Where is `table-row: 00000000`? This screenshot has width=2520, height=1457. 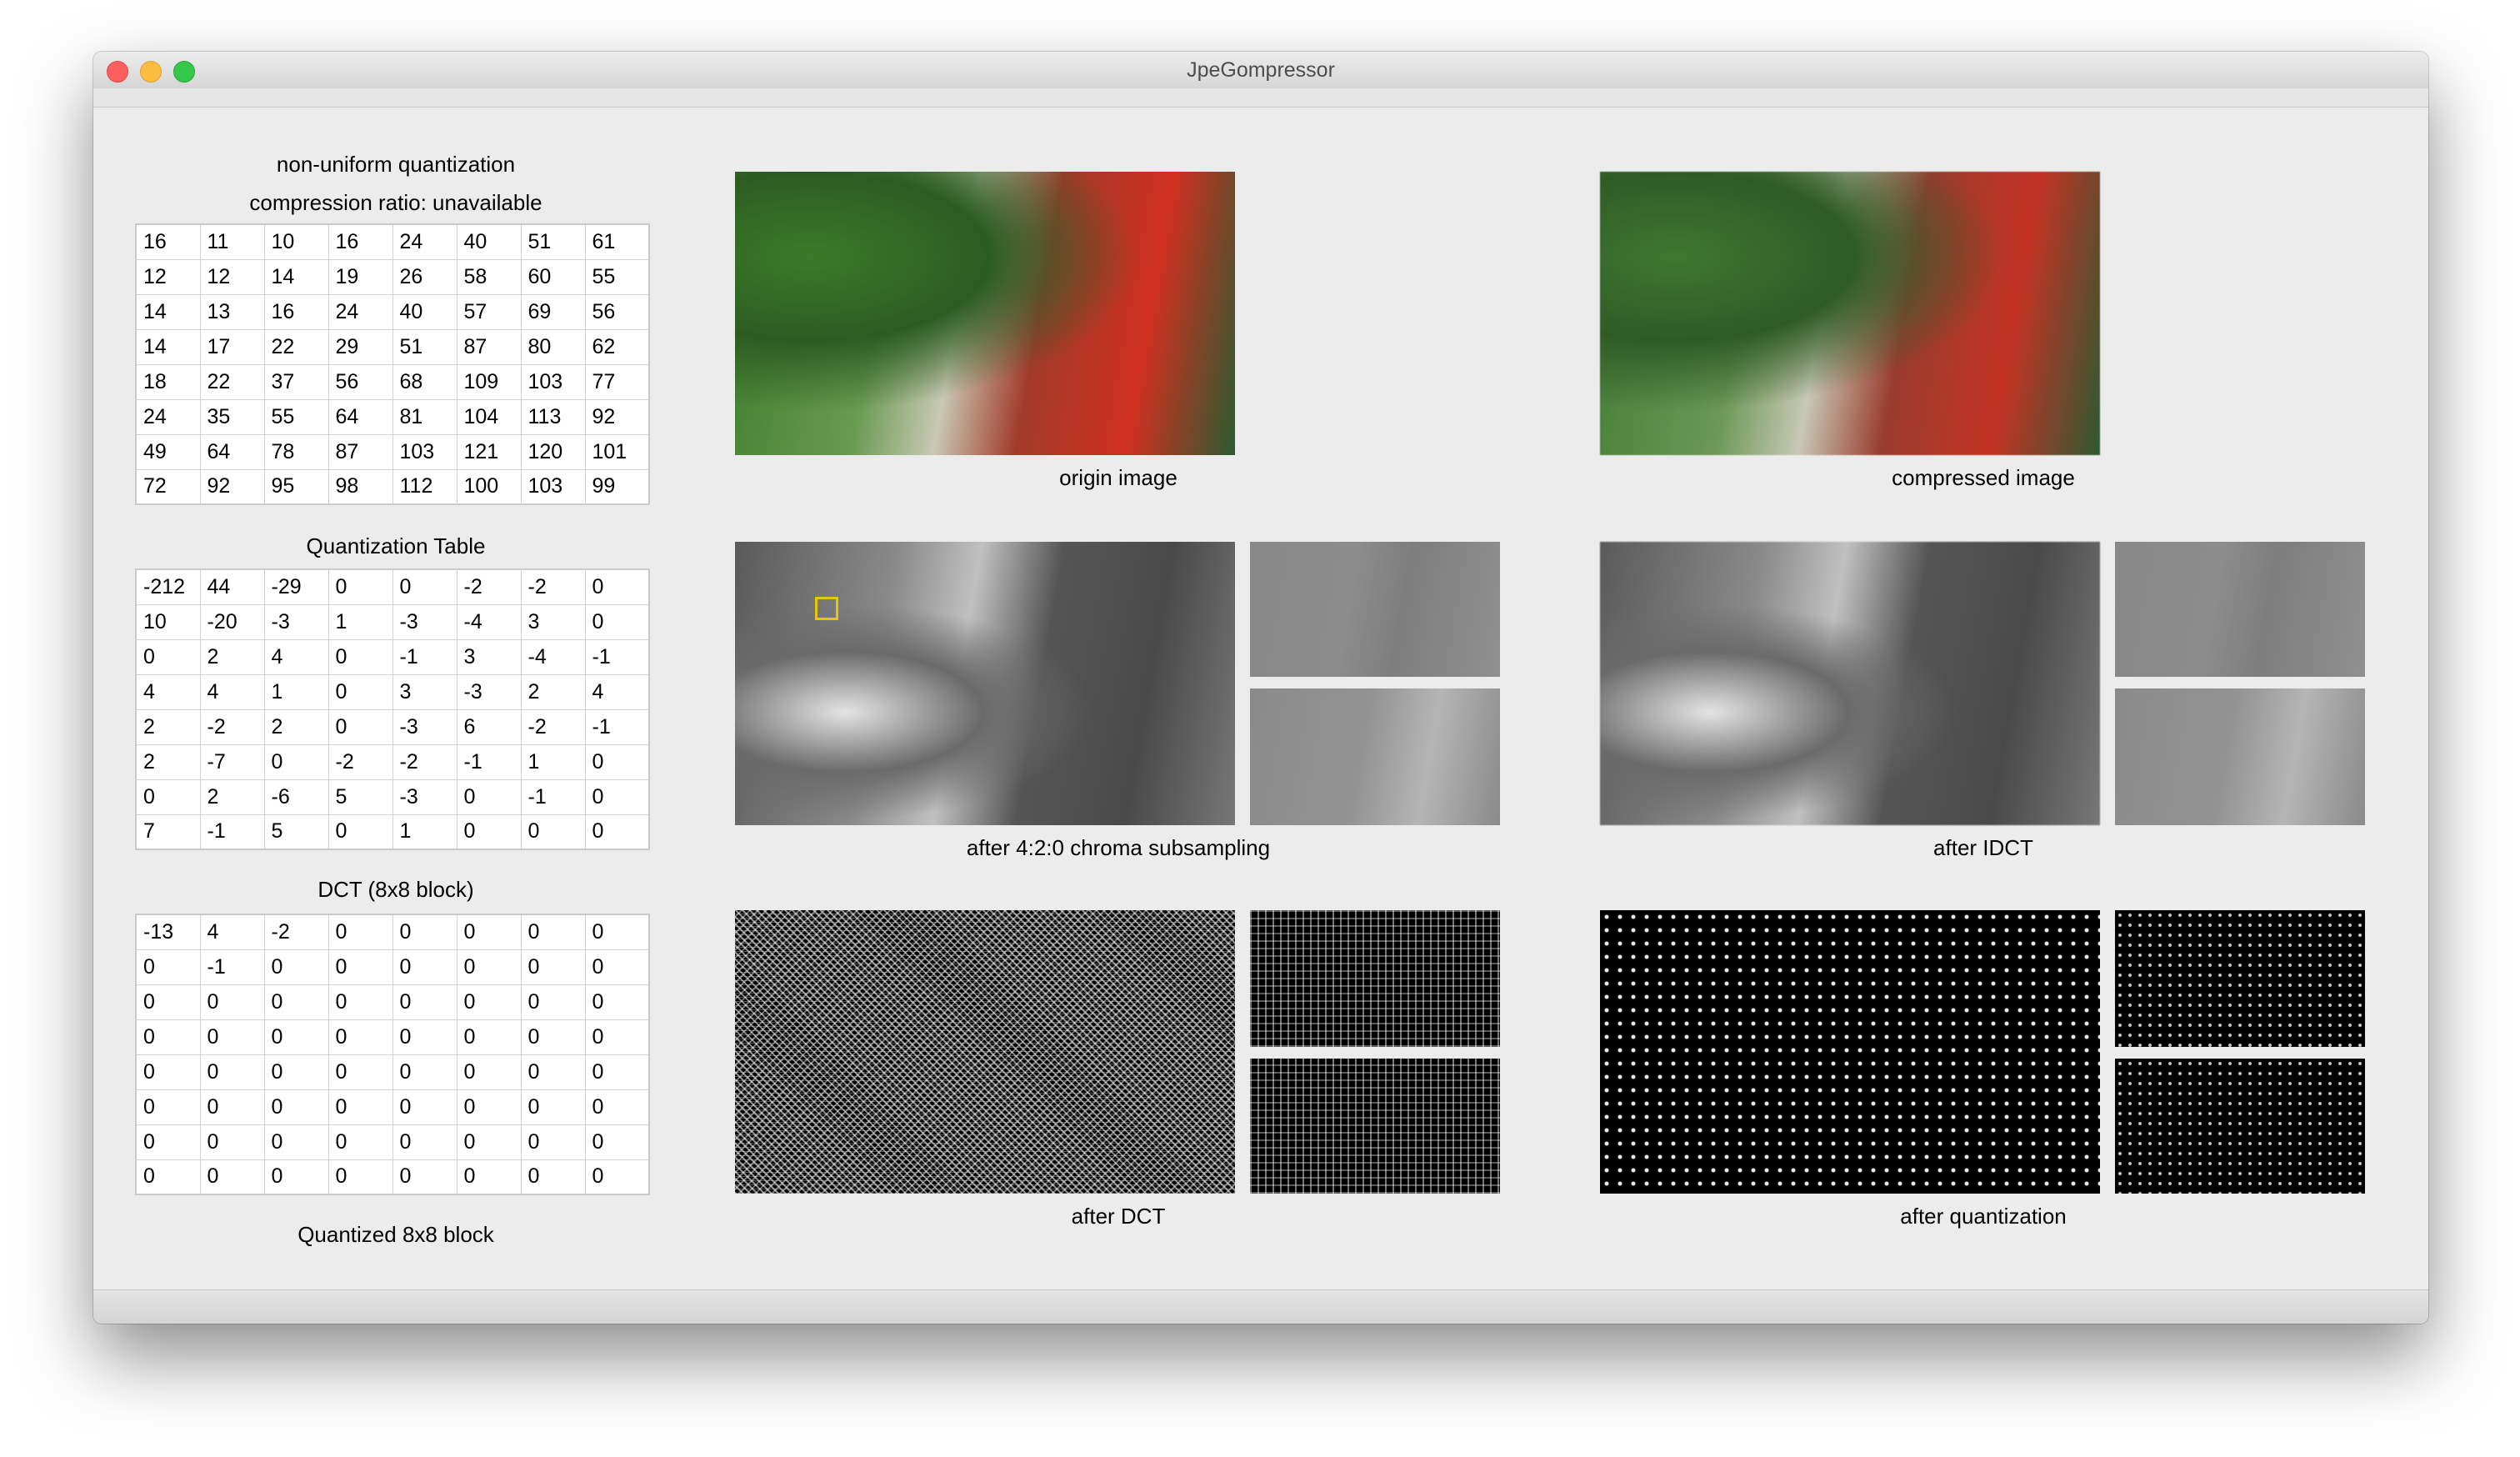 table-row: 00000000 is located at coordinates (392, 1002).